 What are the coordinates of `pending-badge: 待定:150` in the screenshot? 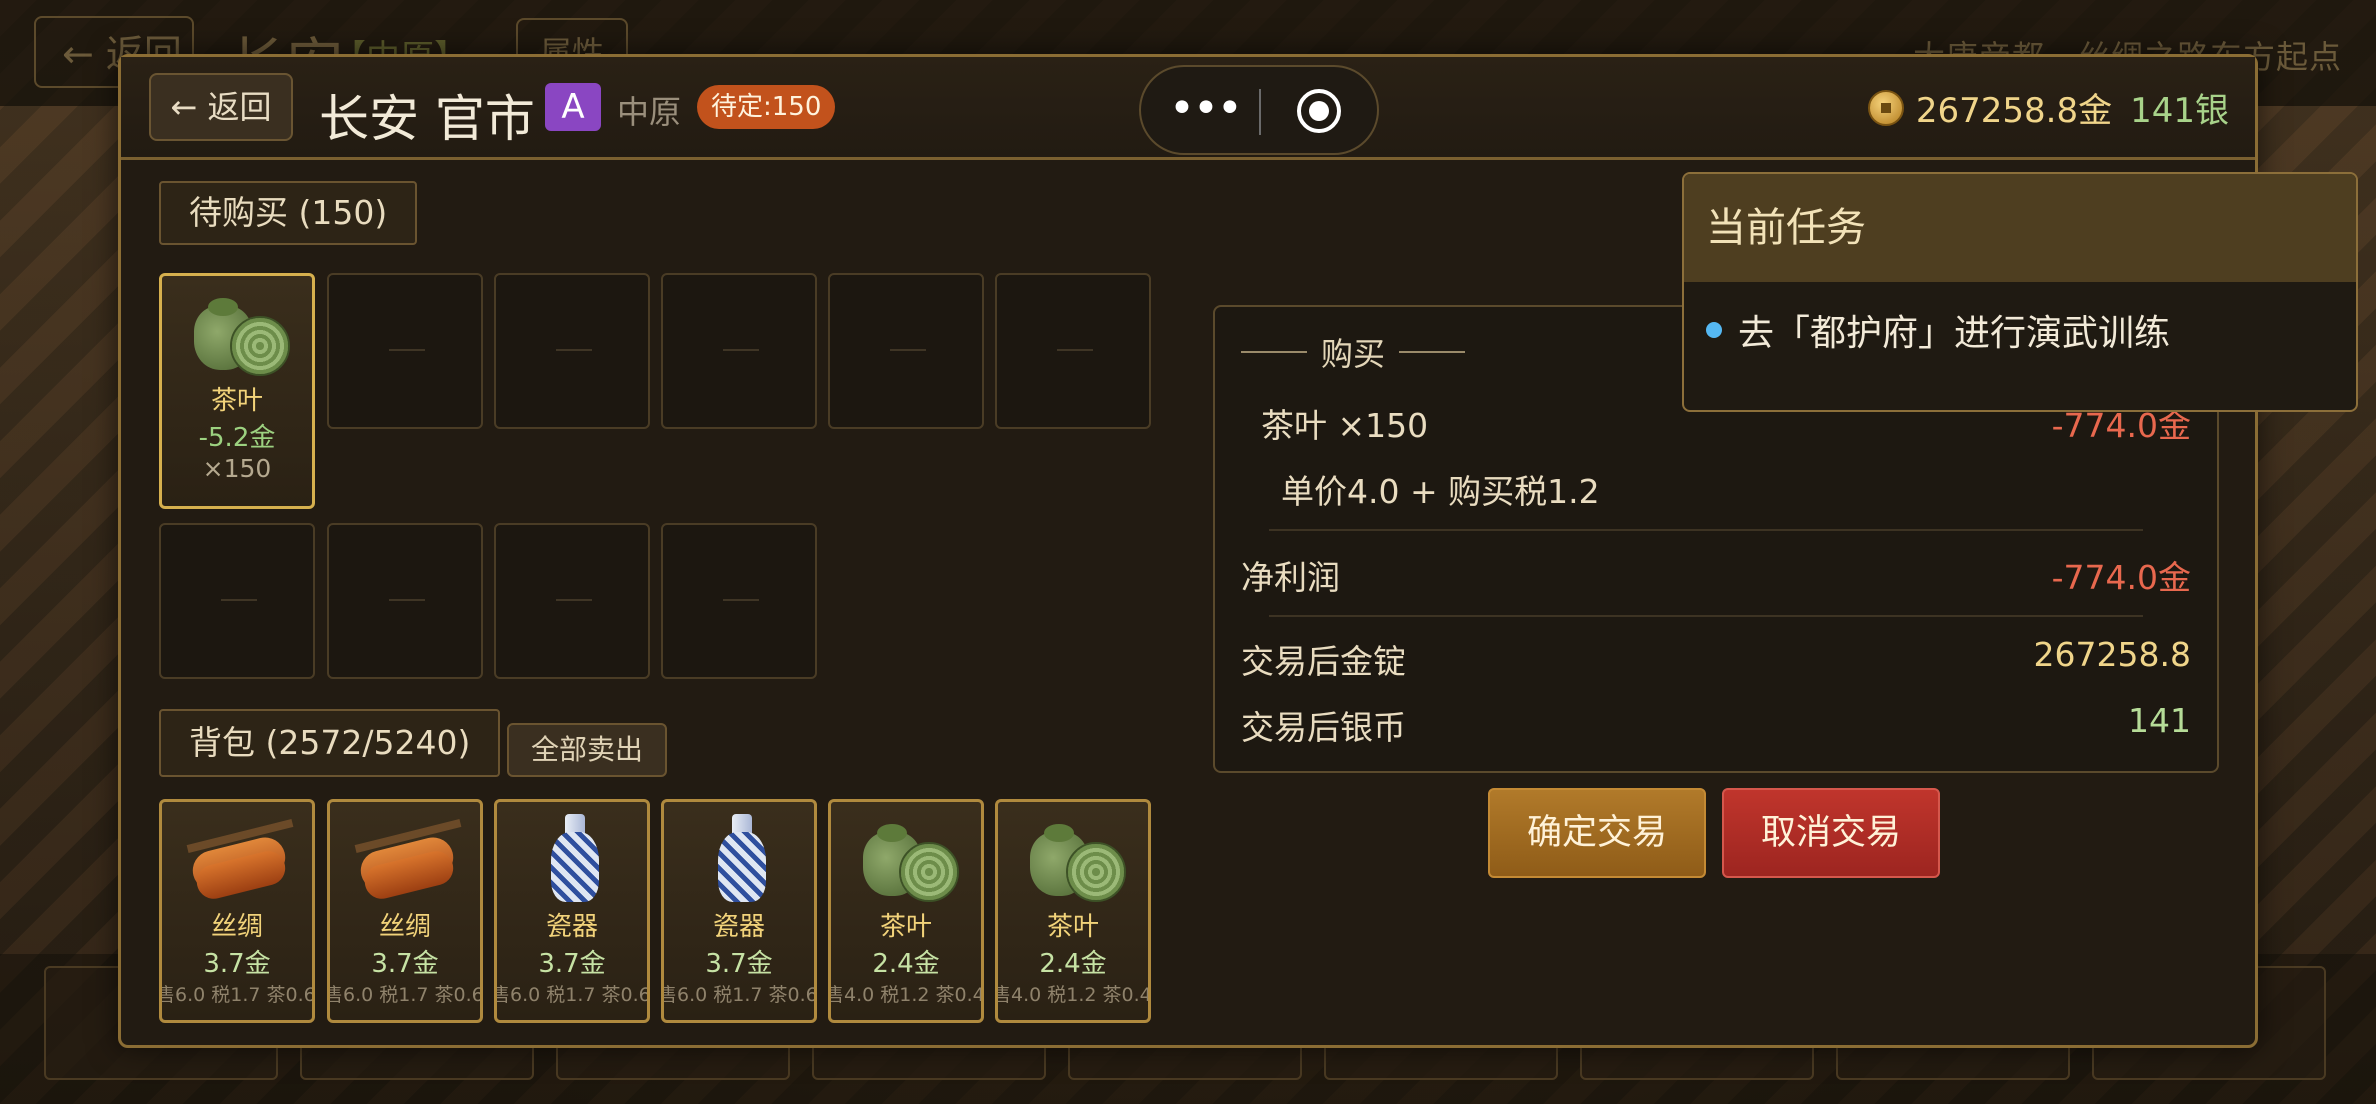 It's located at (766, 107).